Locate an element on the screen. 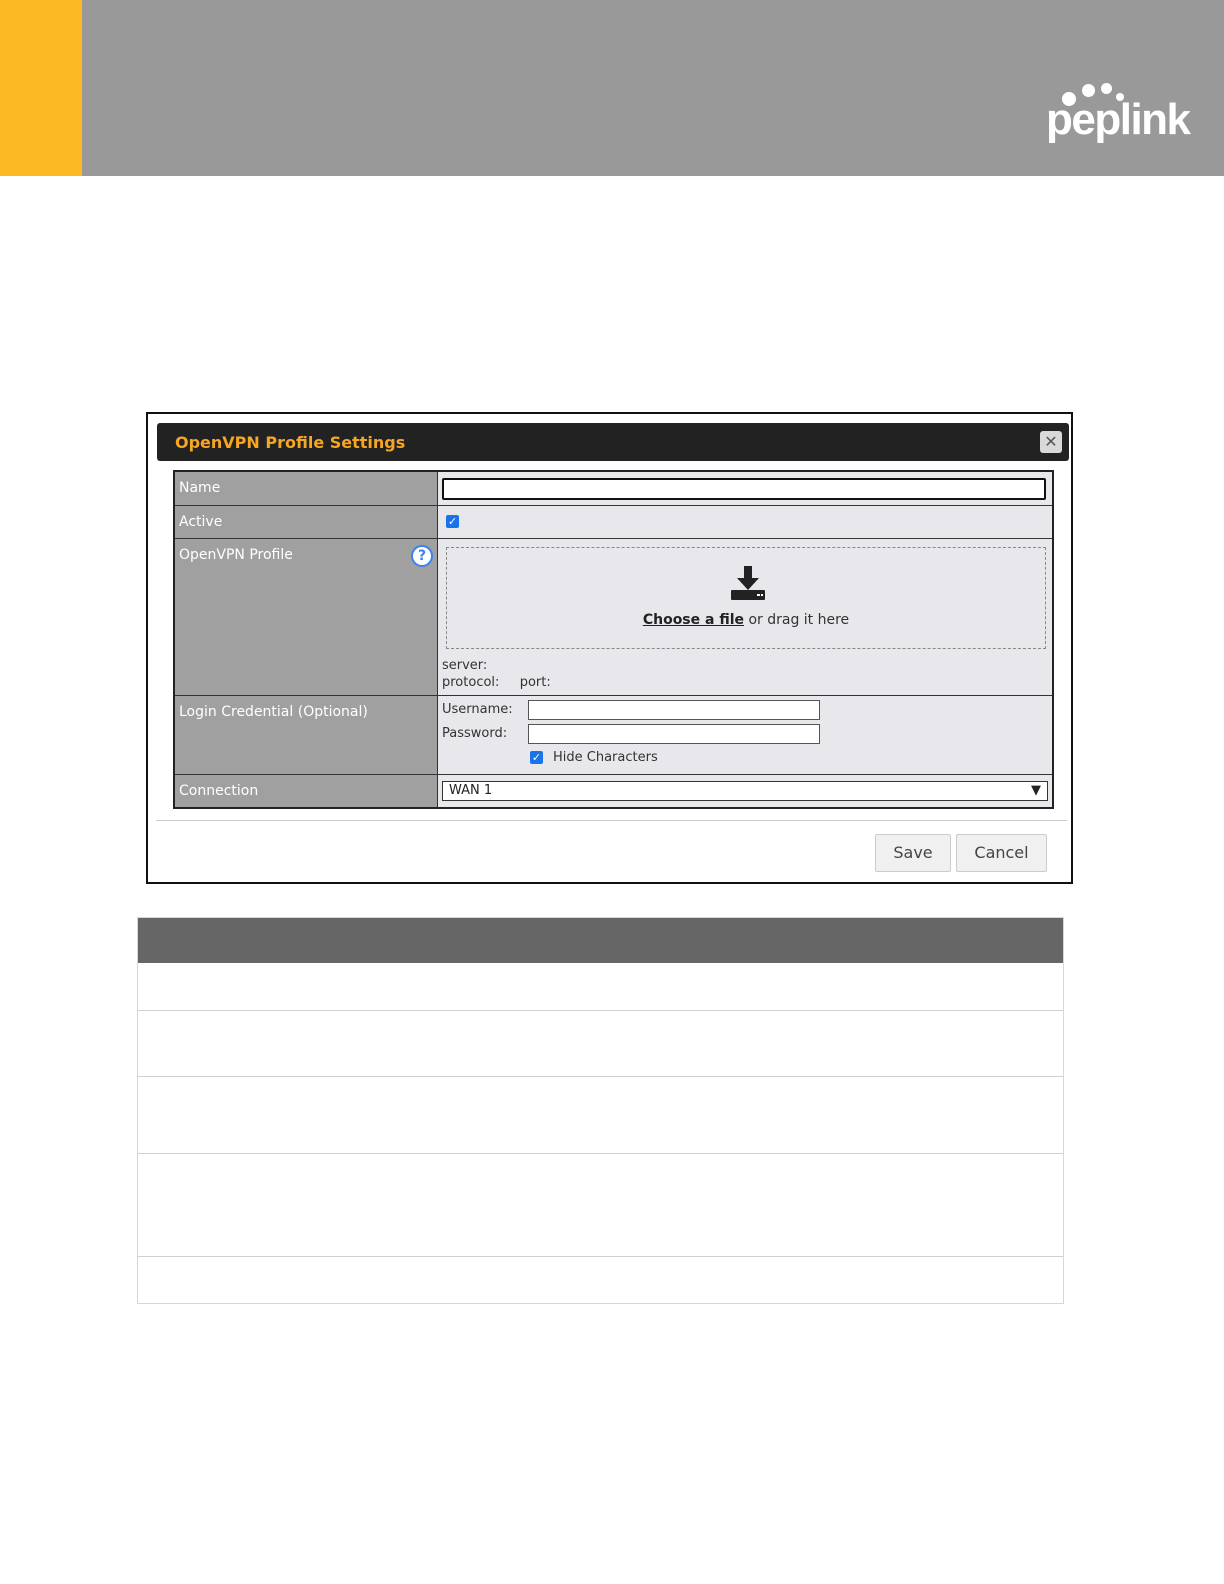 Image resolution: width=1224 pixels, height=1584 pixels. password-row: Password: is located at coordinates (745, 734).